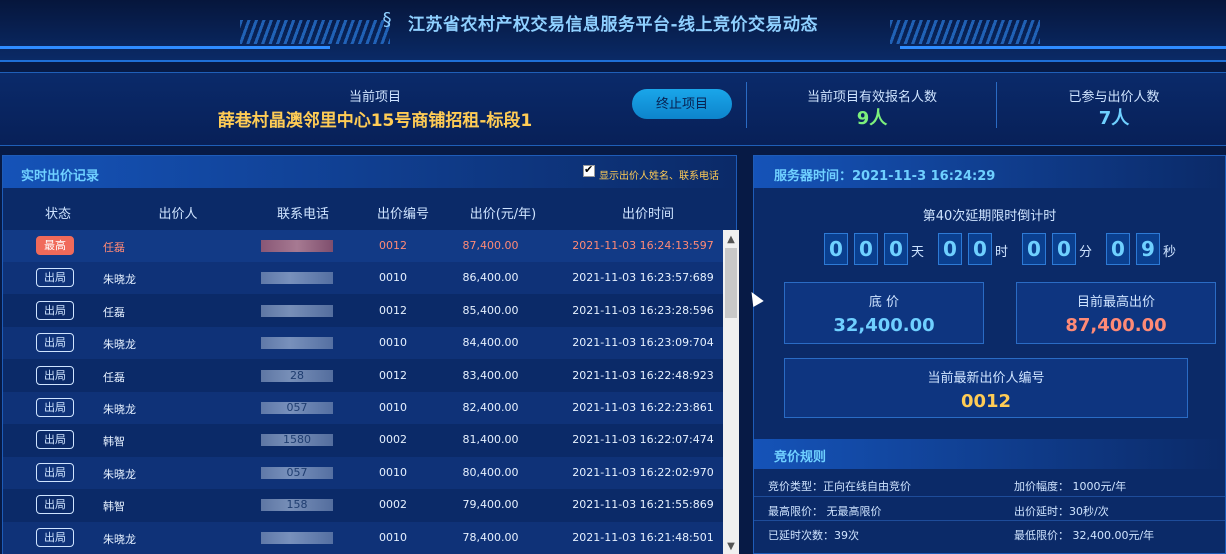 This screenshot has height=554, width=1226. What do you see at coordinates (989, 216) in the screenshot?
I see `countdown-label: 第40次延期限时倒计时` at bounding box center [989, 216].